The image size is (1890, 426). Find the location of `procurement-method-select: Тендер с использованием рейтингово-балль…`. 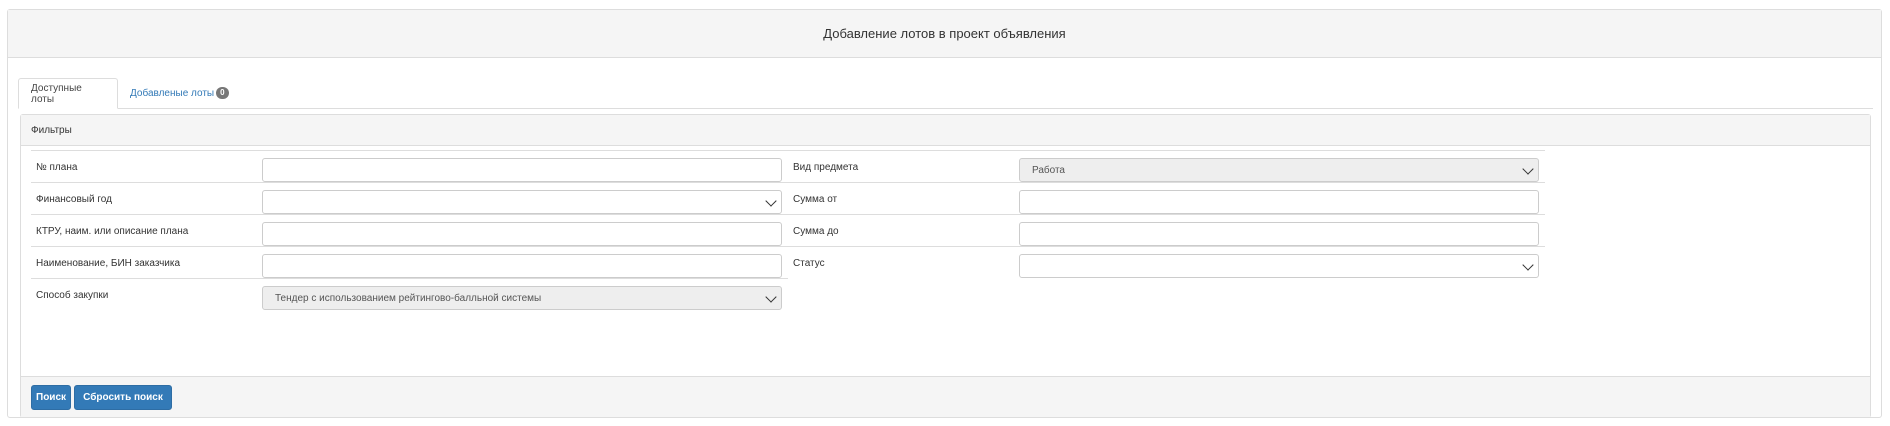

procurement-method-select: Тендер с использованием рейтингово-балль… is located at coordinates (522, 298).